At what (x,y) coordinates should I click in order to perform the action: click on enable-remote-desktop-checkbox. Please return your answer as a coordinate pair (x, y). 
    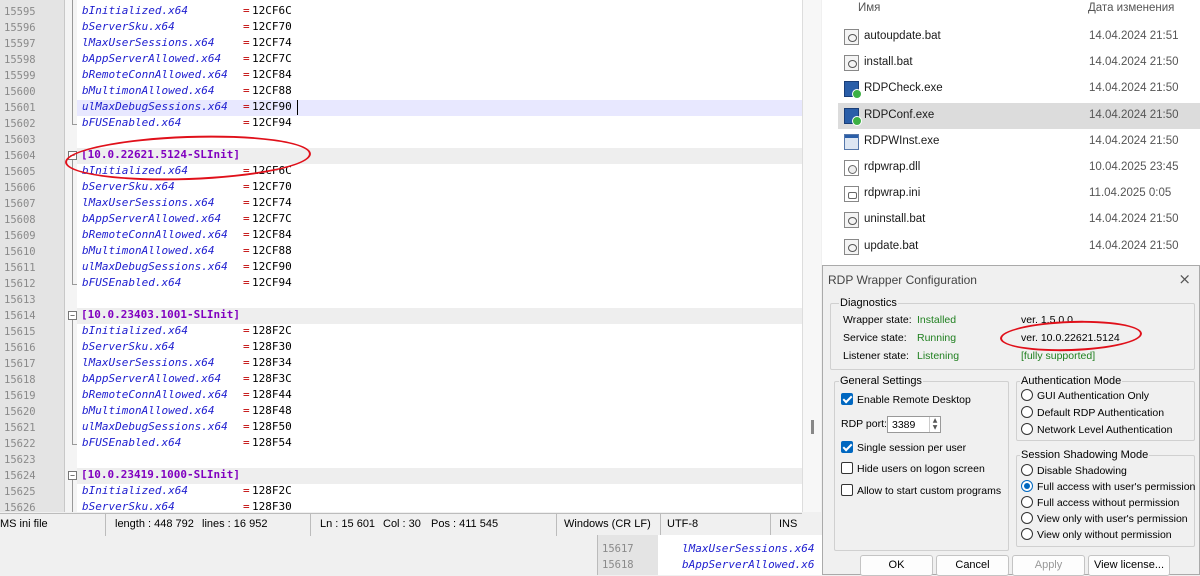
    Looking at the image, I should click on (847, 399).